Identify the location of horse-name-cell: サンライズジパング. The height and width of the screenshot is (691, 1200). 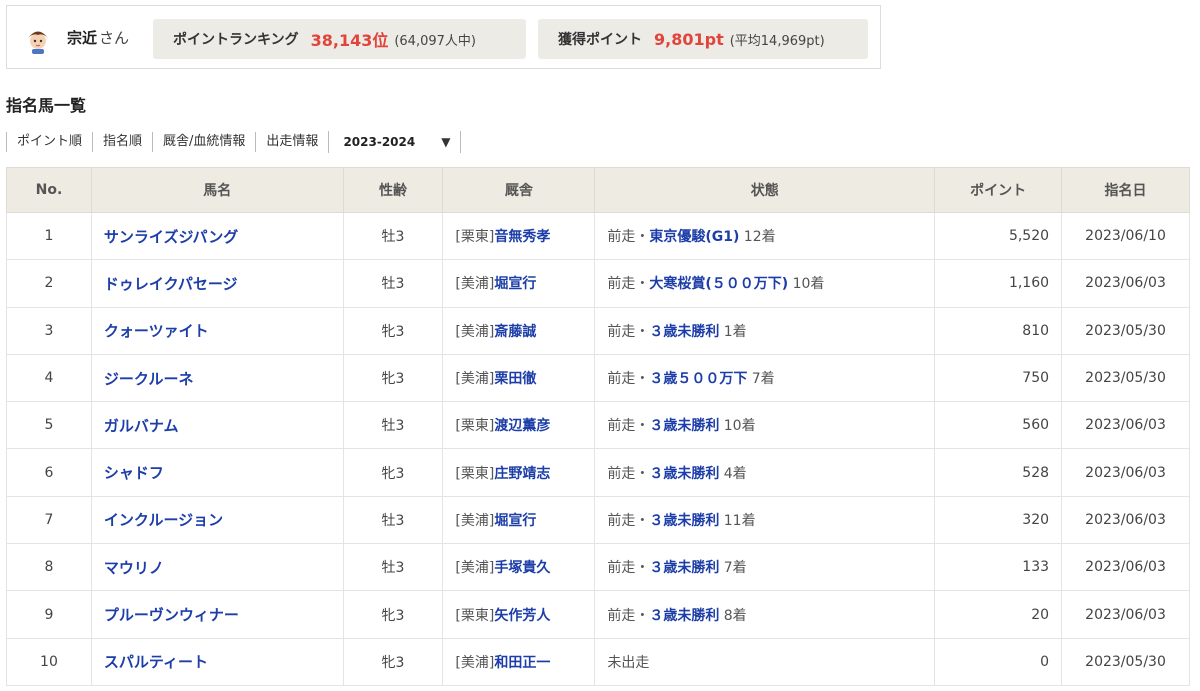
(217, 236).